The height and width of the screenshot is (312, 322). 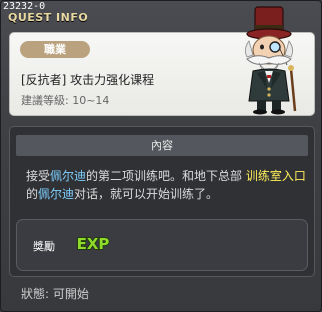 What do you see at coordinates (275, 176) in the screenshot?
I see `place-name-link: 训练室入口` at bounding box center [275, 176].